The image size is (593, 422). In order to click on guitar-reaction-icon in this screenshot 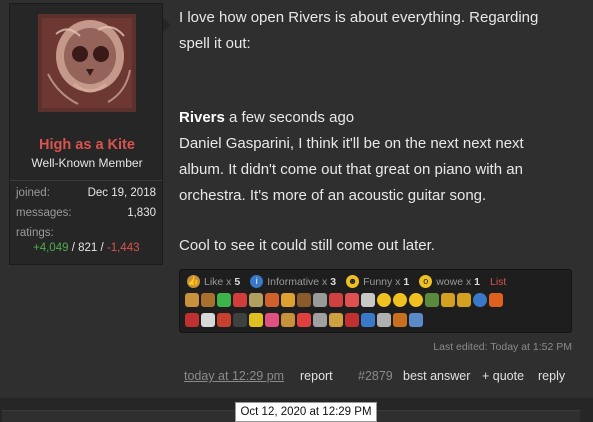, I will do `click(288, 300)`.